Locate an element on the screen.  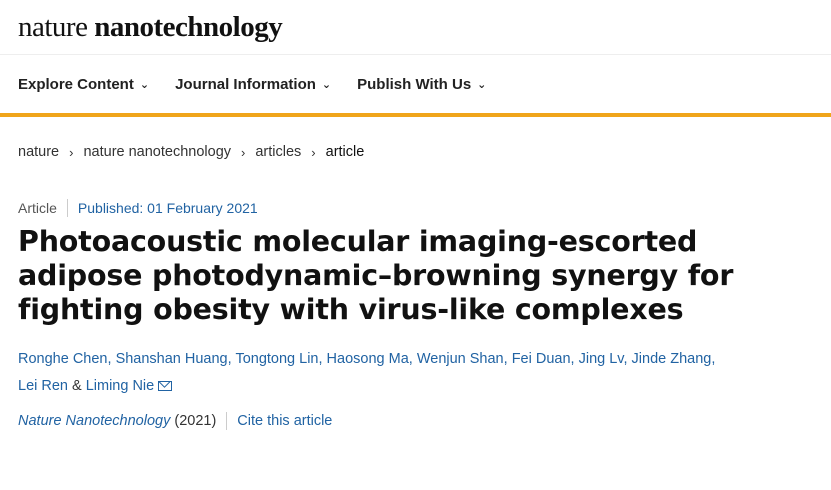
nav-label: Publish With Us is located at coordinates (414, 84).